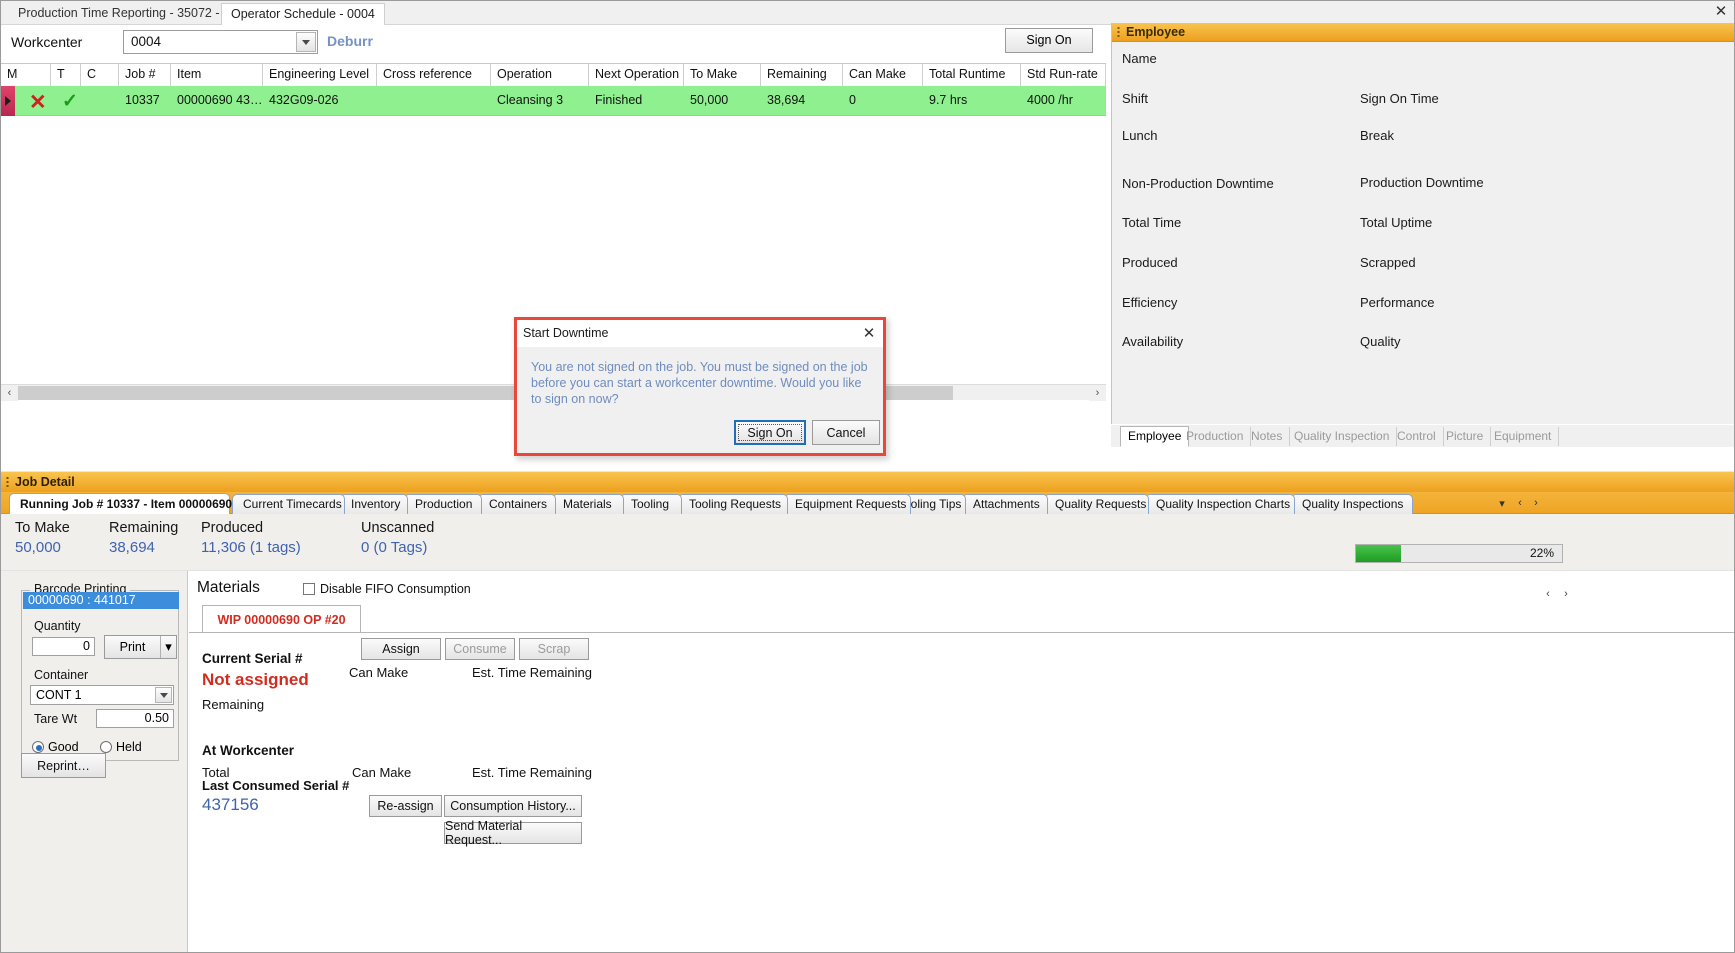 This screenshot has height=953, width=1735. What do you see at coordinates (1721, 13) in the screenshot?
I see `close-icon: ✕` at bounding box center [1721, 13].